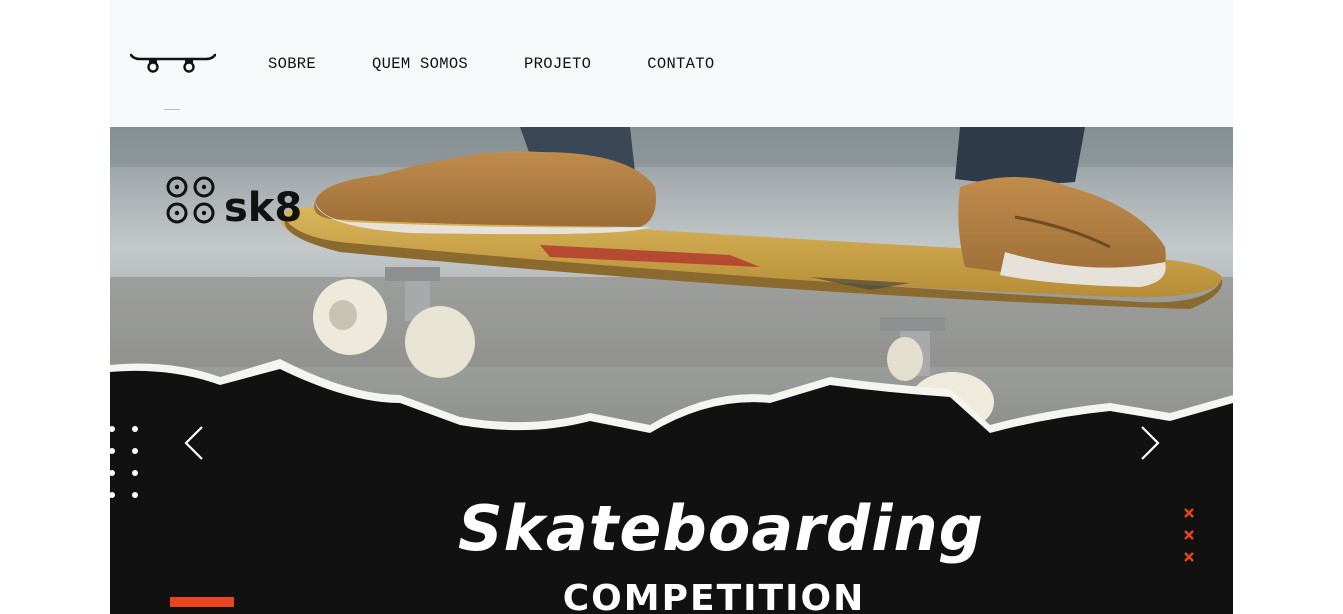 This screenshot has height=614, width=1343. Describe the element at coordinates (557, 64) in the screenshot. I see `nav-link-projeto: PROJETO` at that location.